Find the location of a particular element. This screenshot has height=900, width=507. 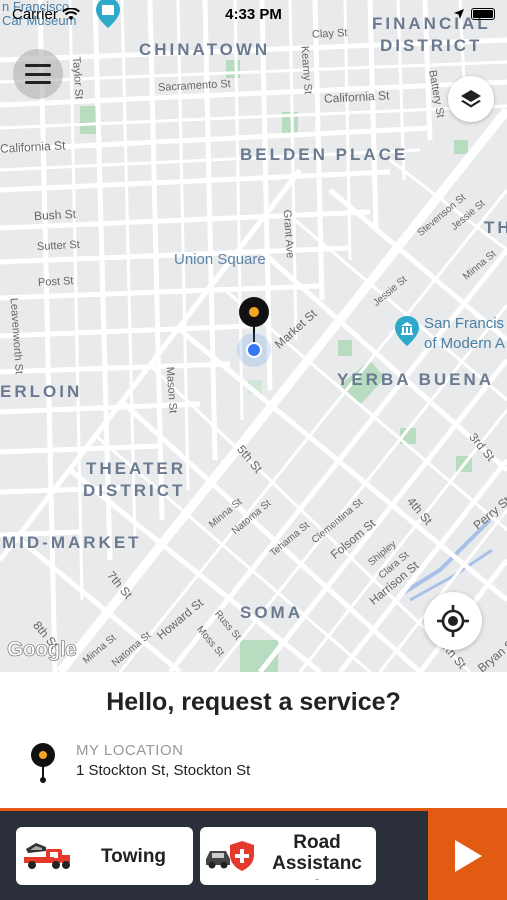

google-attribution: Google is located at coordinates (42, 650).